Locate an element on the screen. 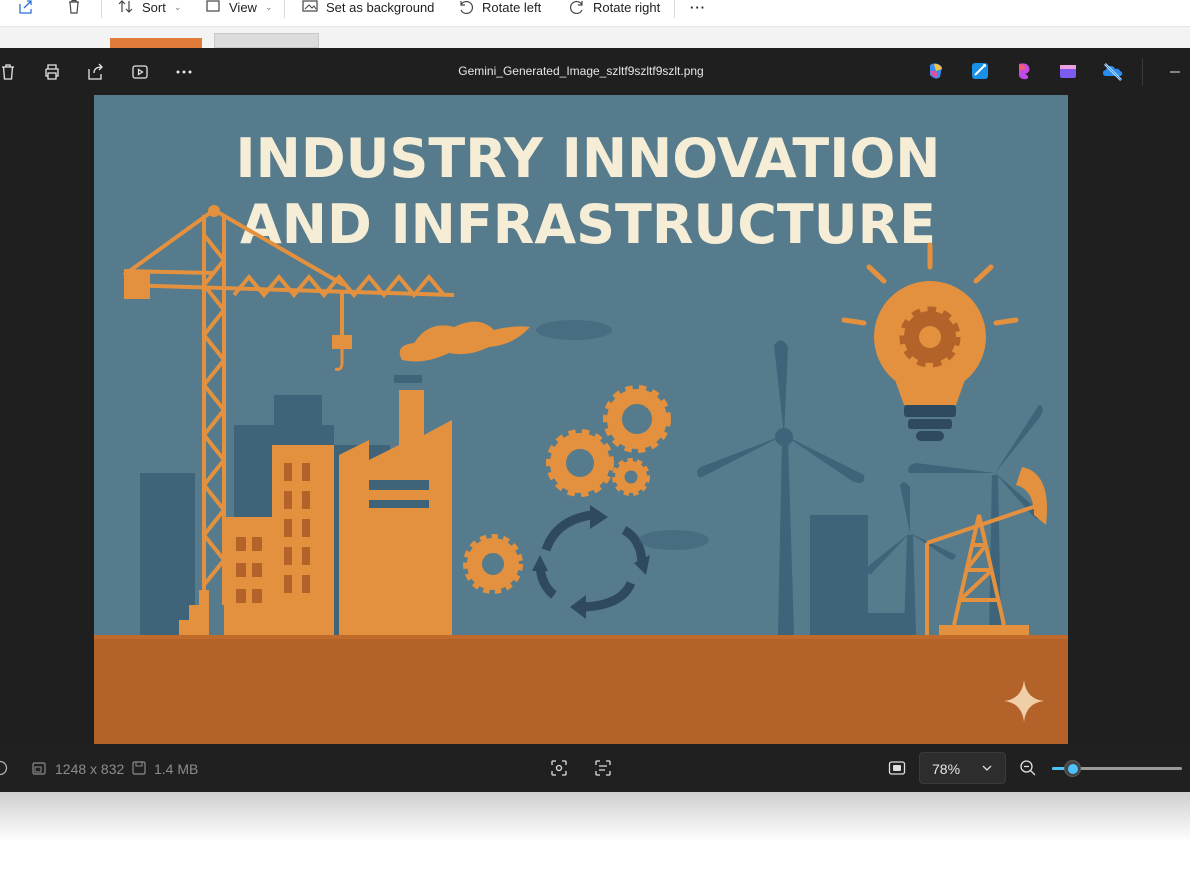  slideshow-button is located at coordinates (140, 72).